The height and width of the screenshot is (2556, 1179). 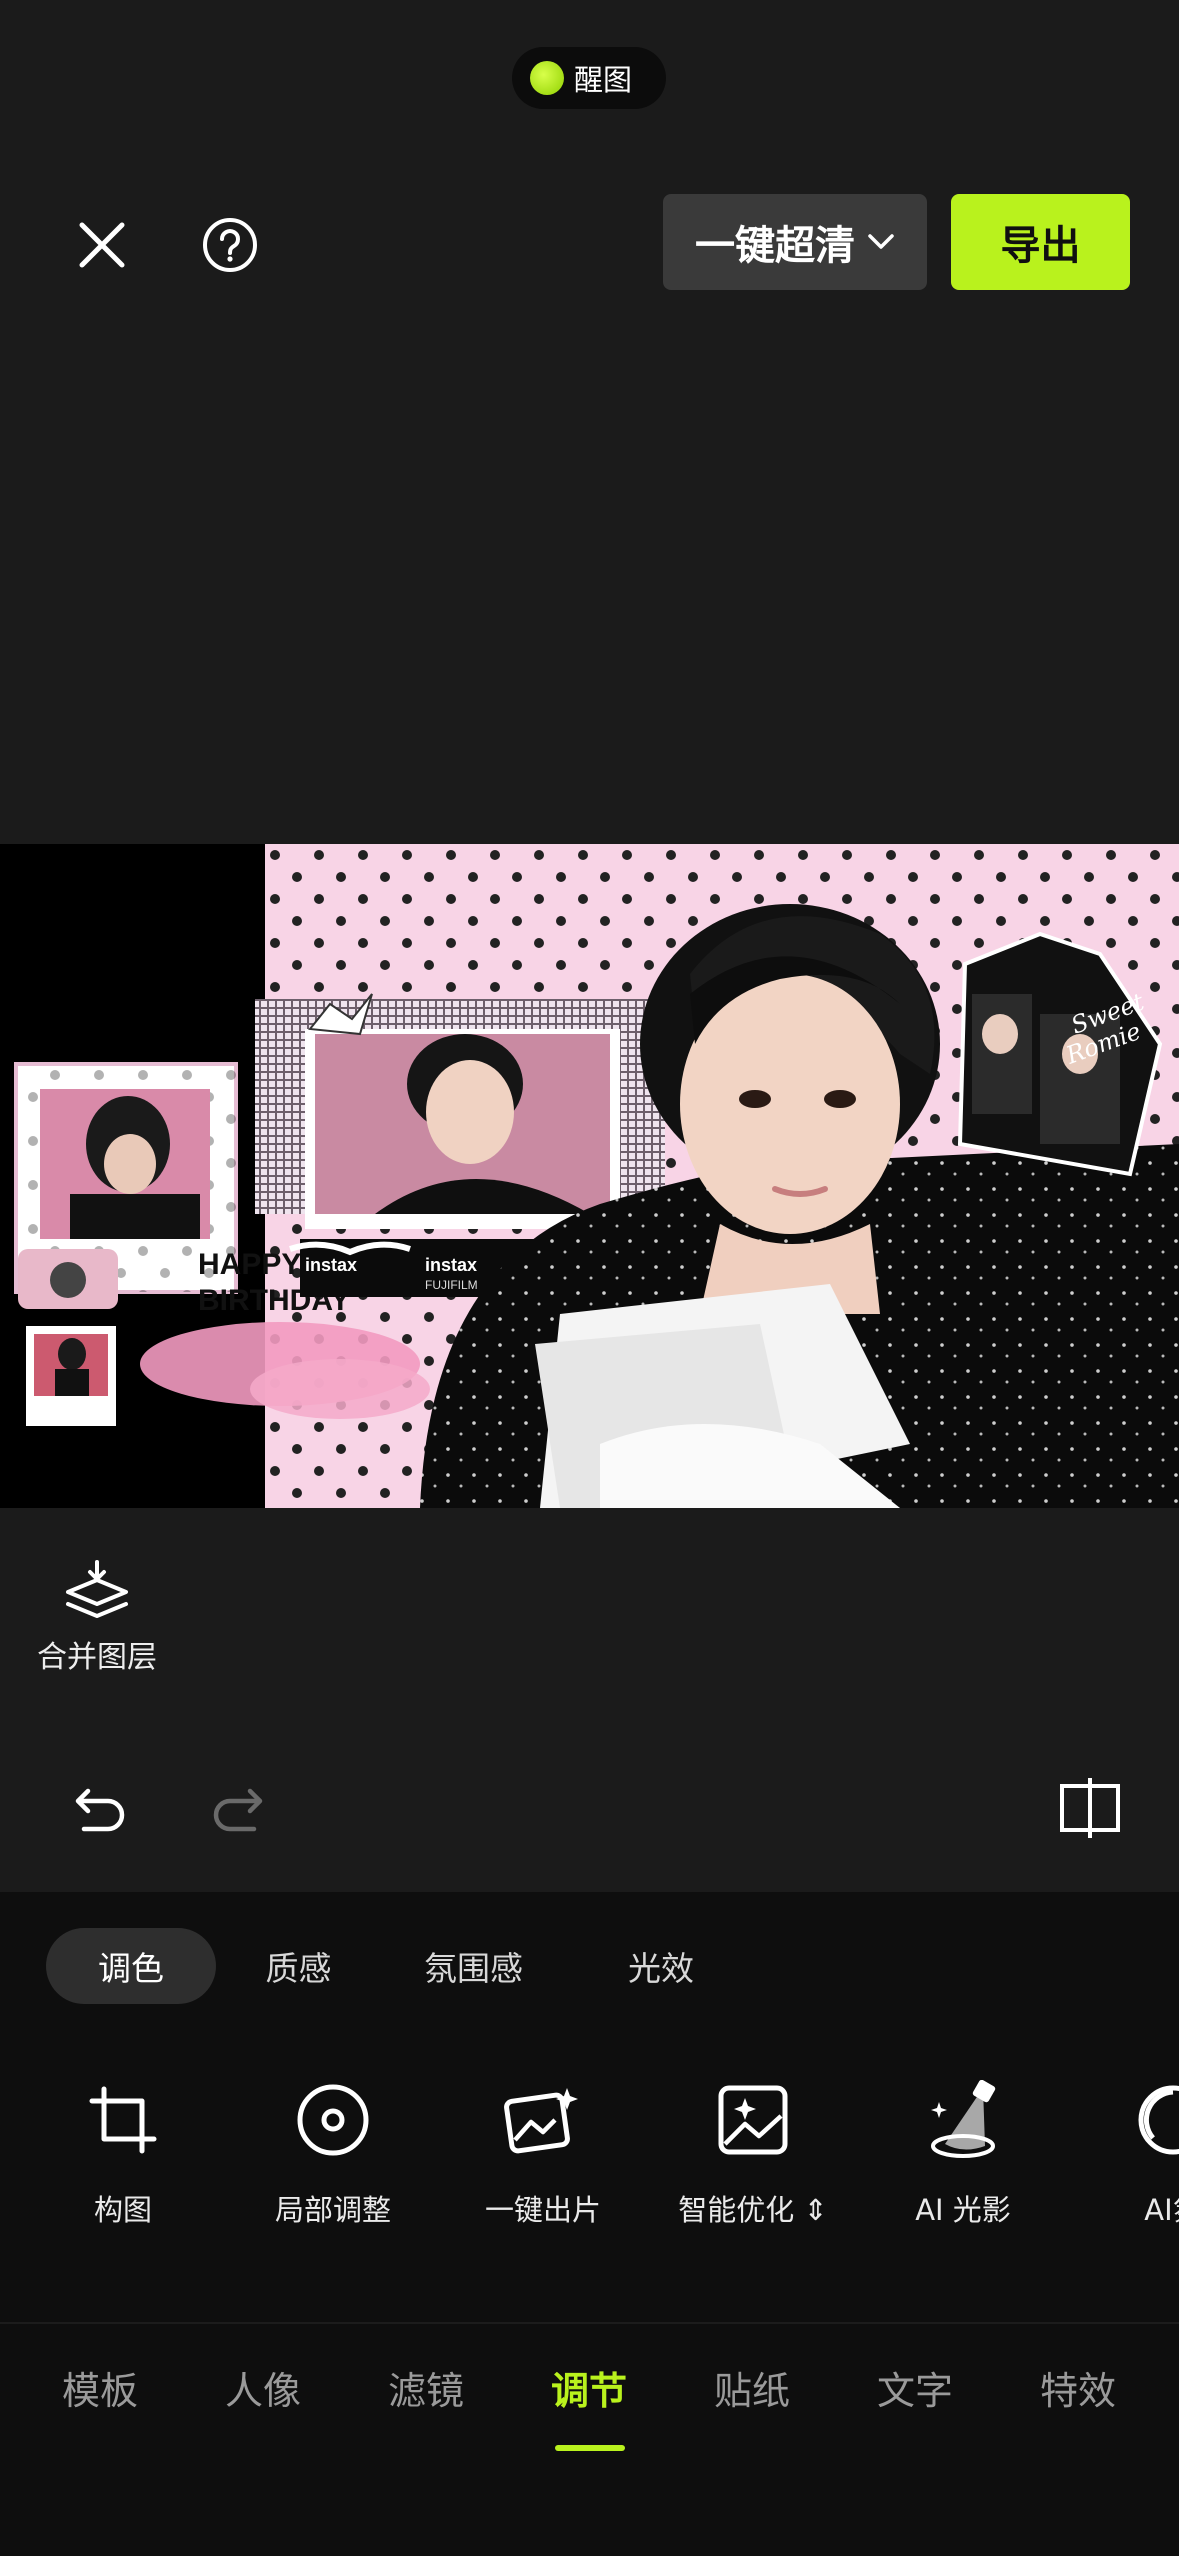 I want to click on close-icon, so click(x=102, y=245).